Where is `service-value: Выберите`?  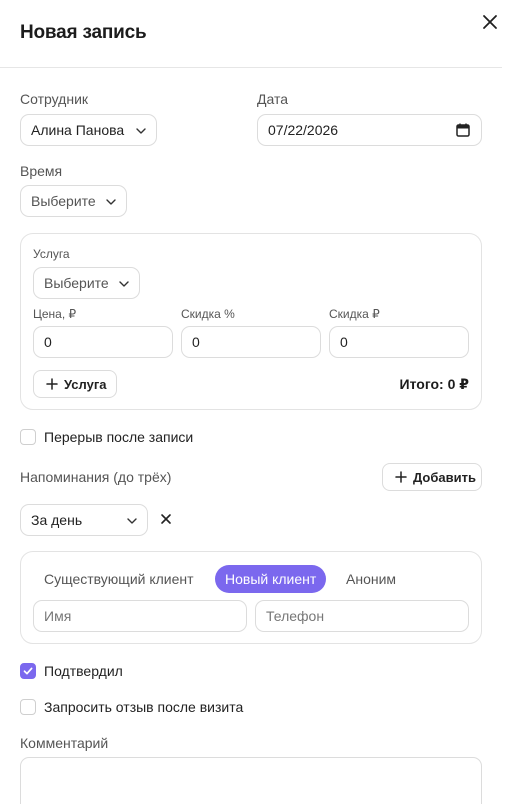 service-value: Выберите is located at coordinates (76, 283).